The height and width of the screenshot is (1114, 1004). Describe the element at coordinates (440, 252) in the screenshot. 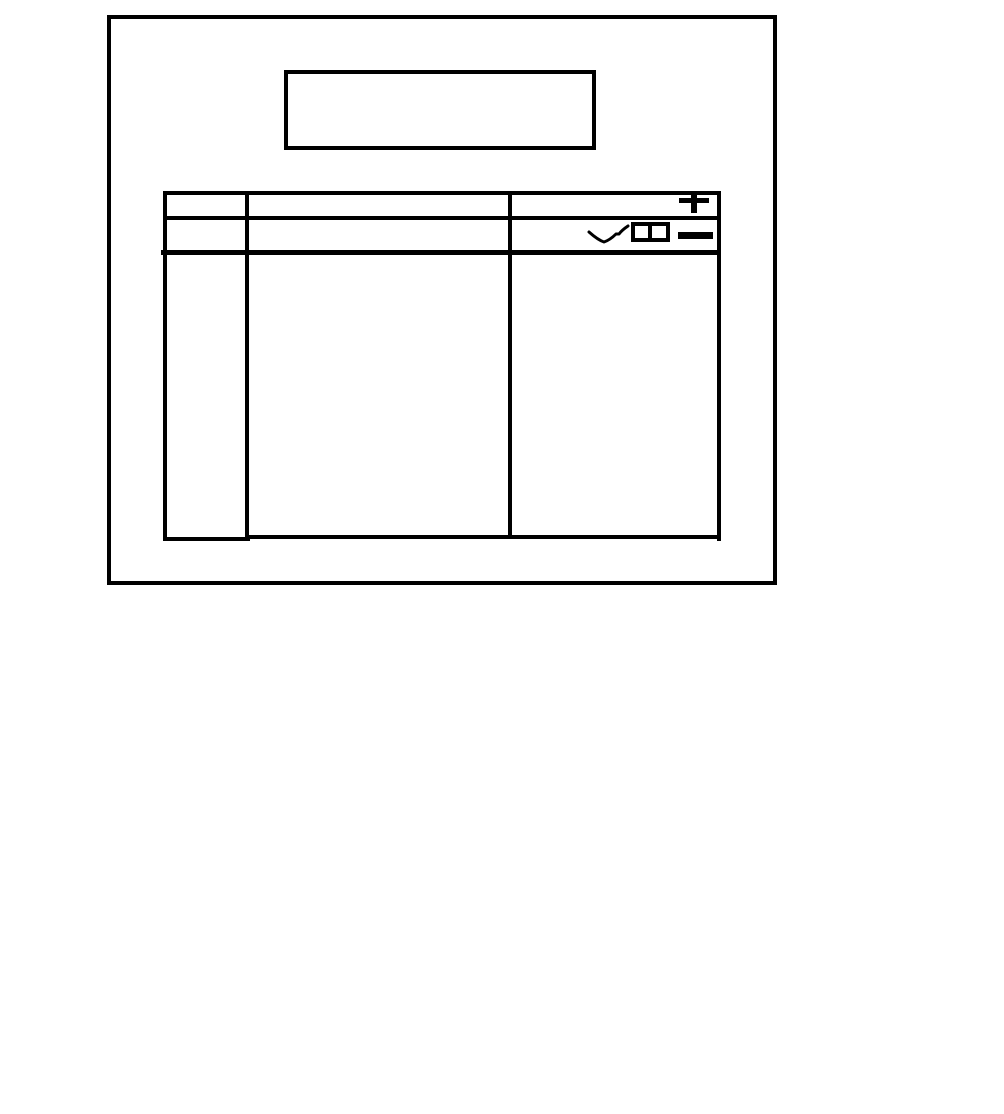

I see `second-row-divider` at that location.